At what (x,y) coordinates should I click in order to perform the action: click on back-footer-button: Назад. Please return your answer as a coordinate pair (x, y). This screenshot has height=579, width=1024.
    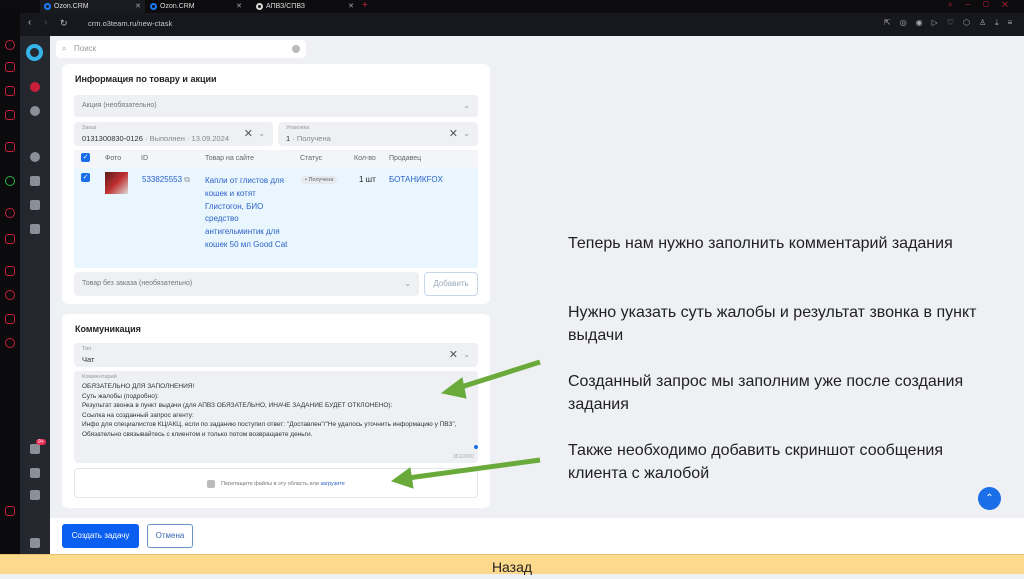
    Looking at the image, I should click on (512, 564).